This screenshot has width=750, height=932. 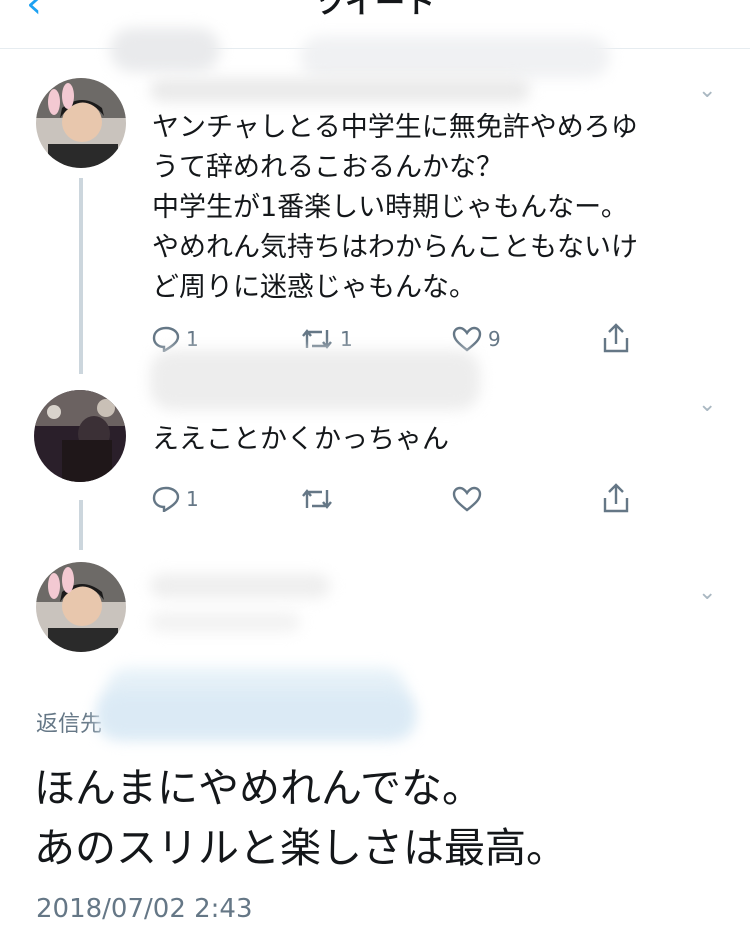 What do you see at coordinates (494, 339) in the screenshot?
I see `like-count: 9` at bounding box center [494, 339].